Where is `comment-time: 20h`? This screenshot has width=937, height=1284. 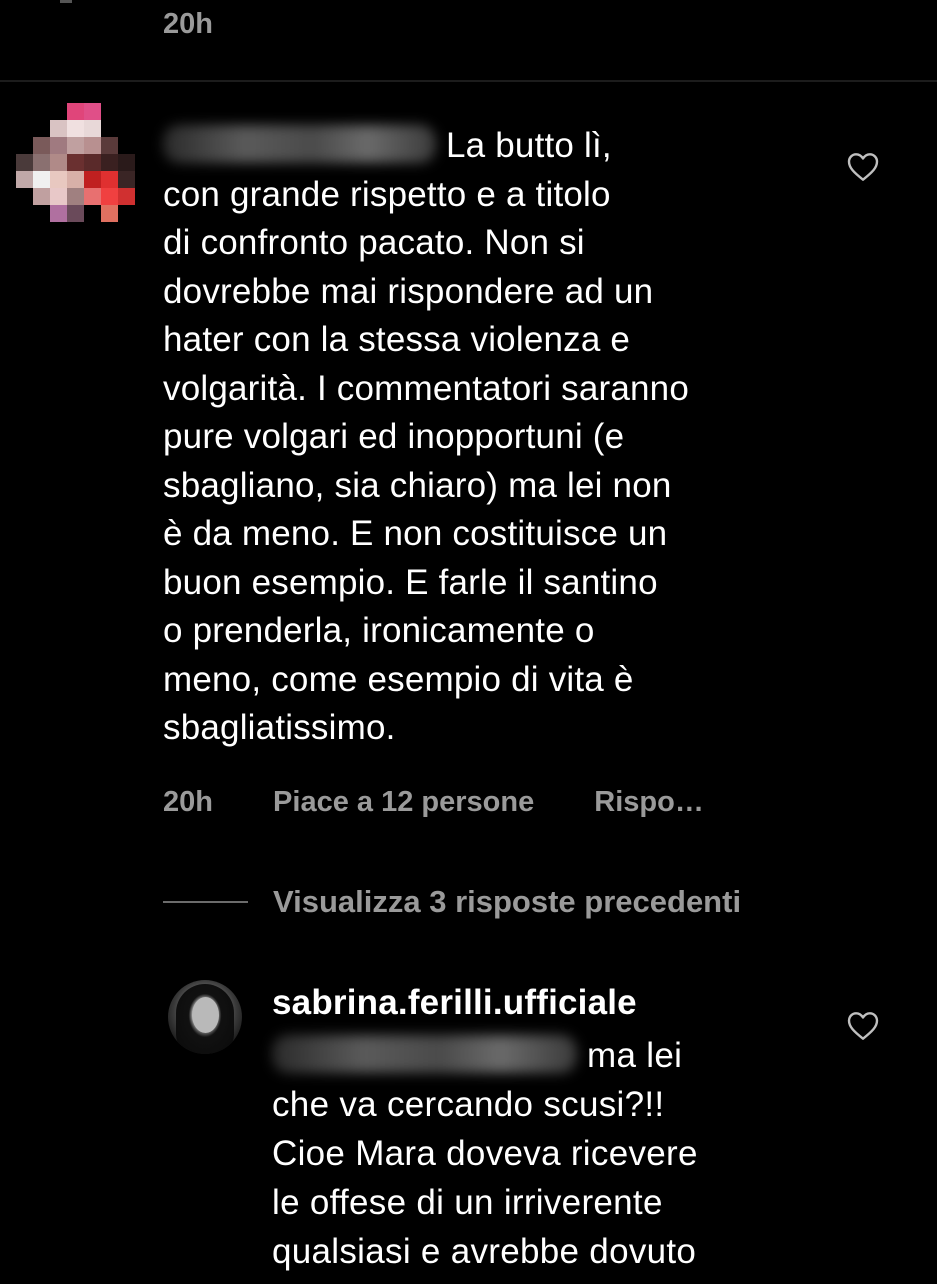
comment-time: 20h is located at coordinates (188, 802).